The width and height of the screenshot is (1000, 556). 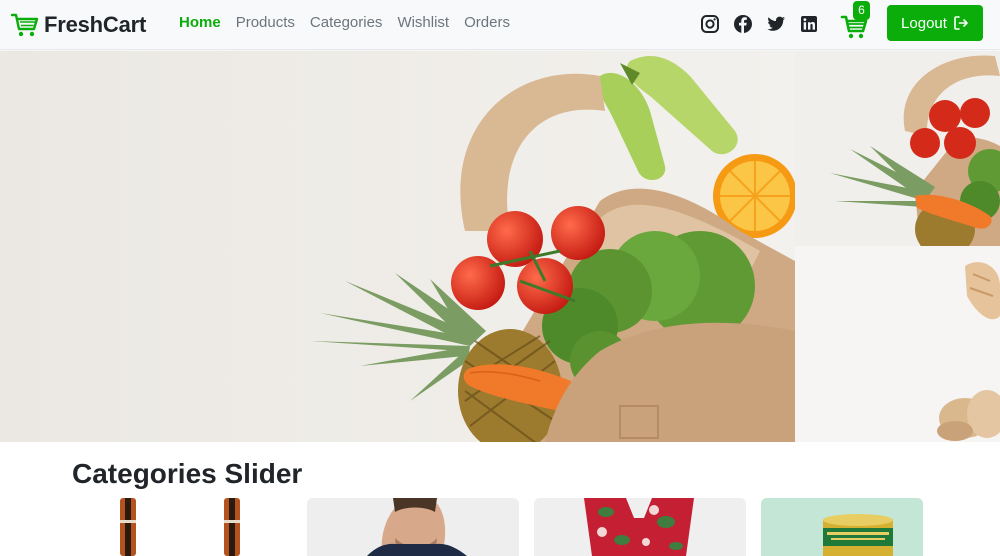 What do you see at coordinates (346, 22) in the screenshot?
I see `nav-link-categories: Categories` at bounding box center [346, 22].